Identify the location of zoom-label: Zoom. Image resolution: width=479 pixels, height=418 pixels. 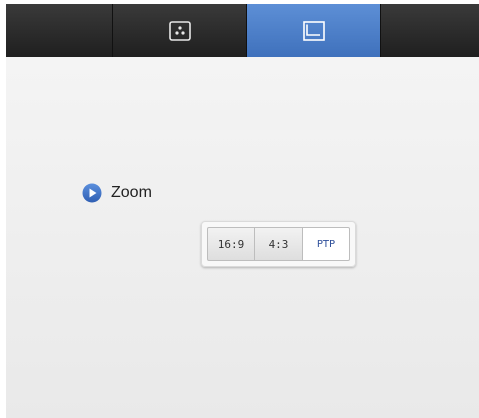
(131, 192).